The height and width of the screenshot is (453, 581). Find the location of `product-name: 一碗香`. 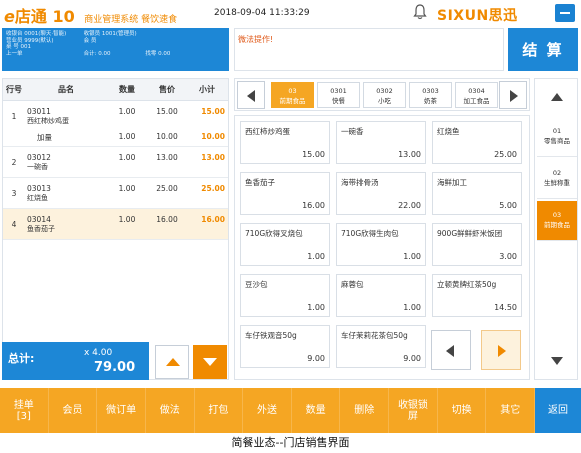

product-name: 一碗香 is located at coordinates (352, 131).